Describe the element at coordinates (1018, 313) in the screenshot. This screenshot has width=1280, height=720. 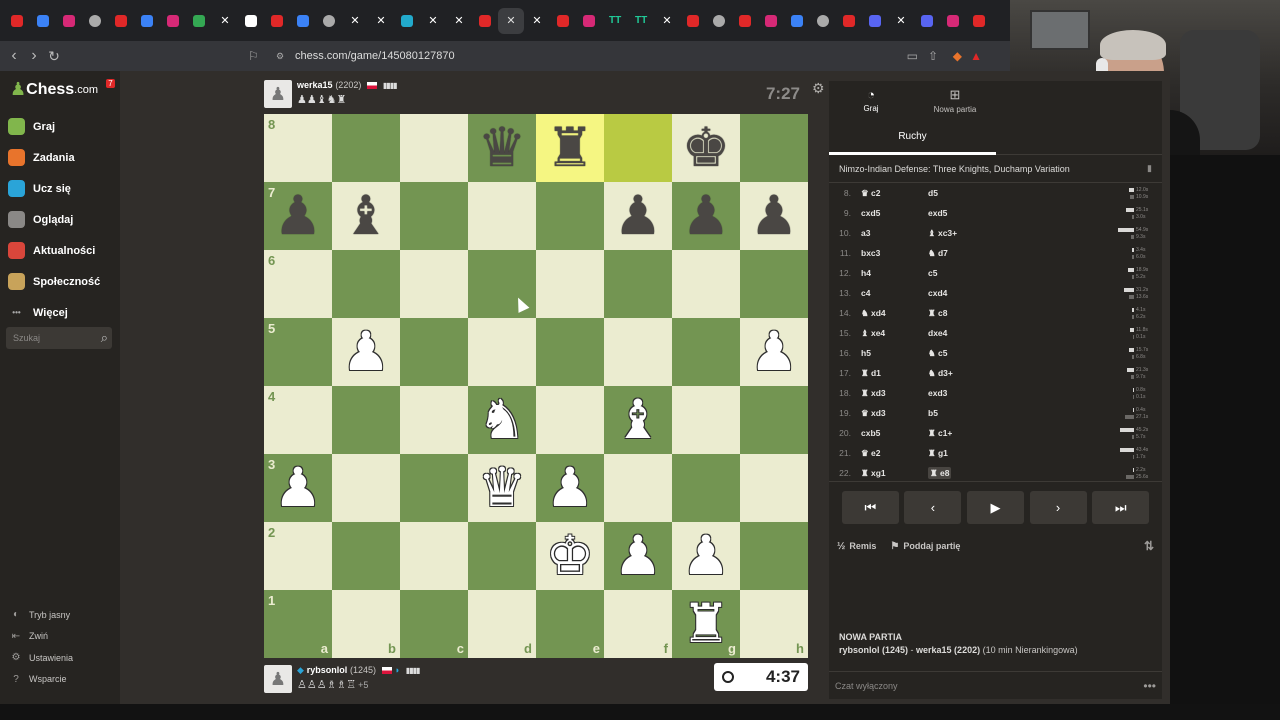
I see `black-move: ♜ c8` at that location.